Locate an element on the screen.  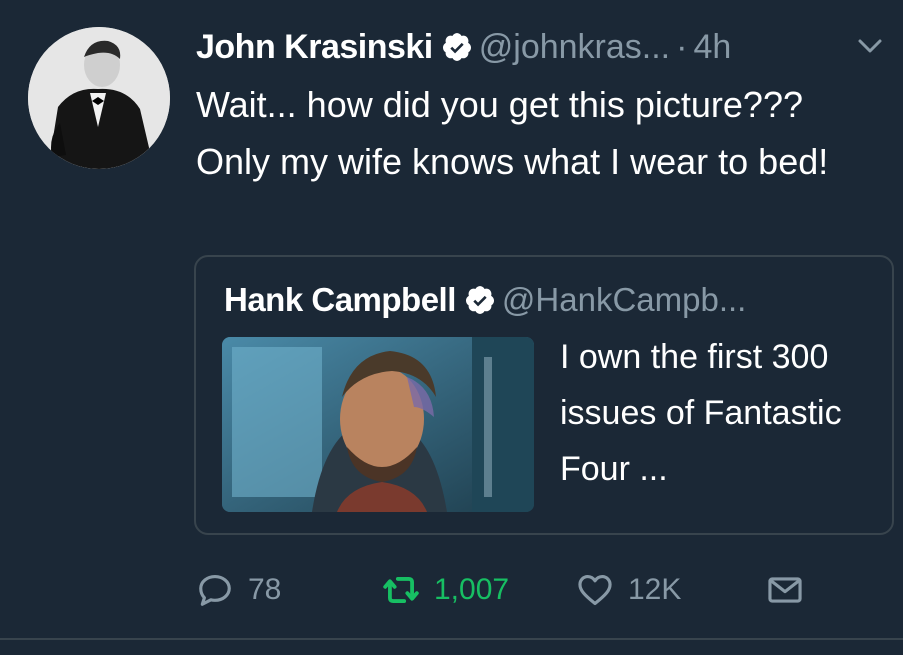
heart-icon is located at coordinates (595, 590).